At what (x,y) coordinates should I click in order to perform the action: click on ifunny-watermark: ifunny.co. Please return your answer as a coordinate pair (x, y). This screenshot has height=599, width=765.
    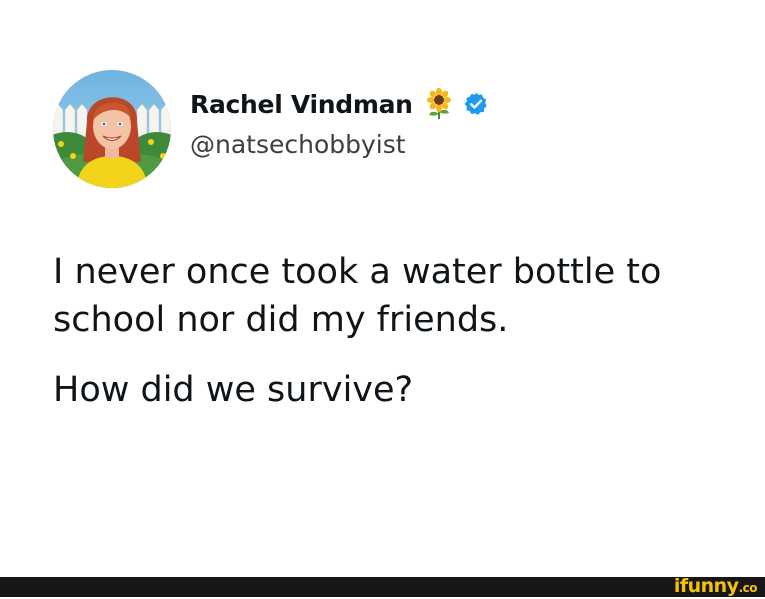
    Looking at the image, I should click on (715, 587).